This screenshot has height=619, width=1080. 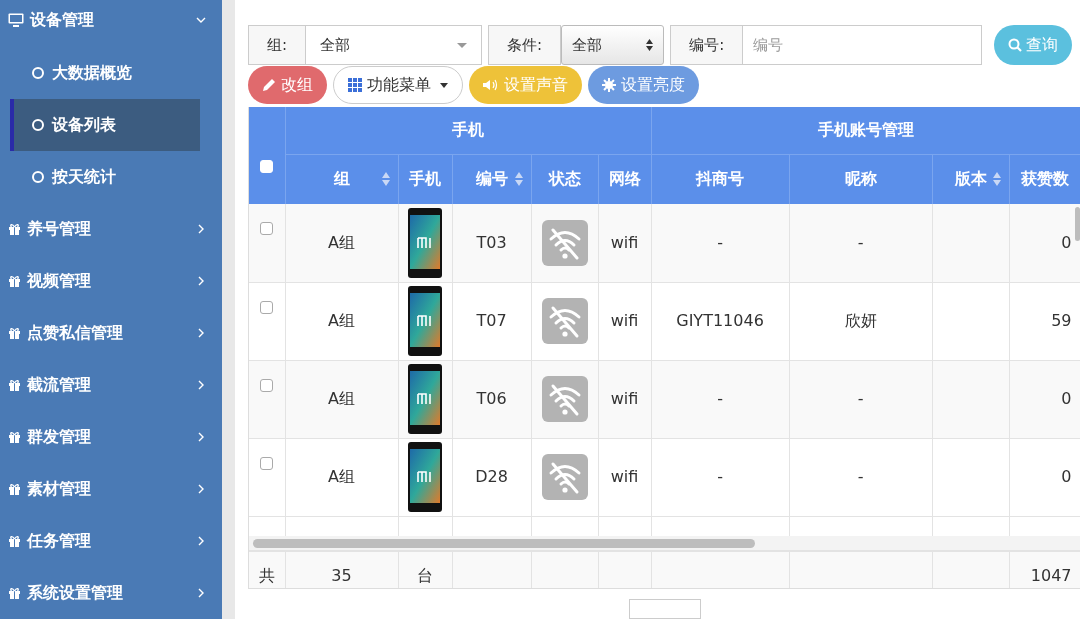 What do you see at coordinates (525, 45) in the screenshot?
I see `filter-label: 条件:` at bounding box center [525, 45].